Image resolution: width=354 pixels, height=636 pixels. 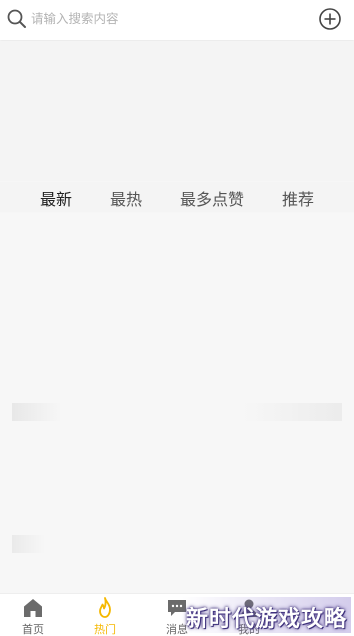 I want to click on tab-hottest: 最热, so click(x=126, y=198).